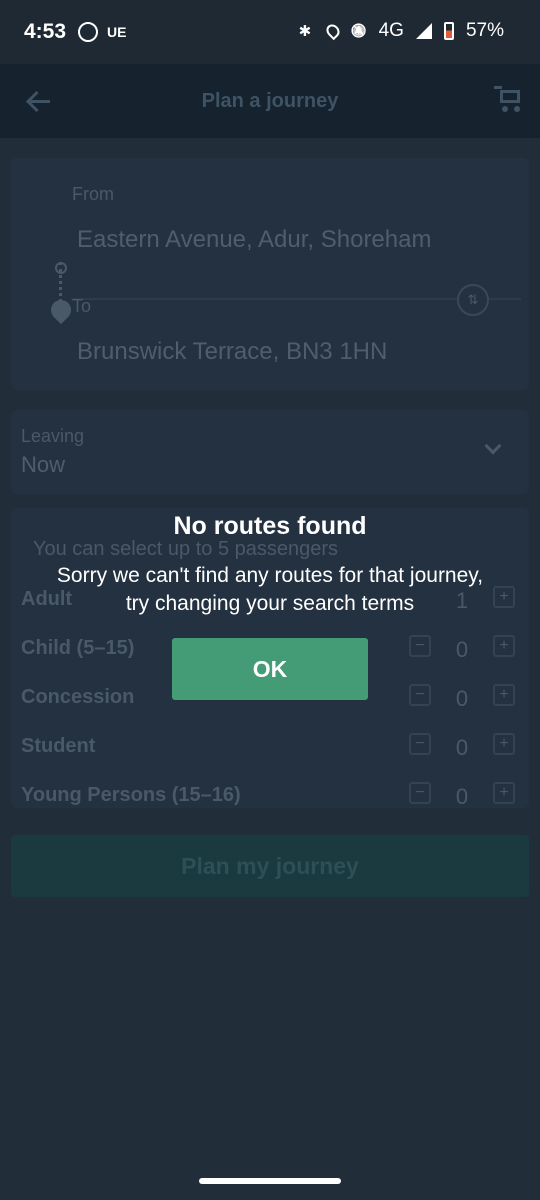  What do you see at coordinates (270, 1181) in the screenshot?
I see `gesture-nav-handle` at bounding box center [270, 1181].